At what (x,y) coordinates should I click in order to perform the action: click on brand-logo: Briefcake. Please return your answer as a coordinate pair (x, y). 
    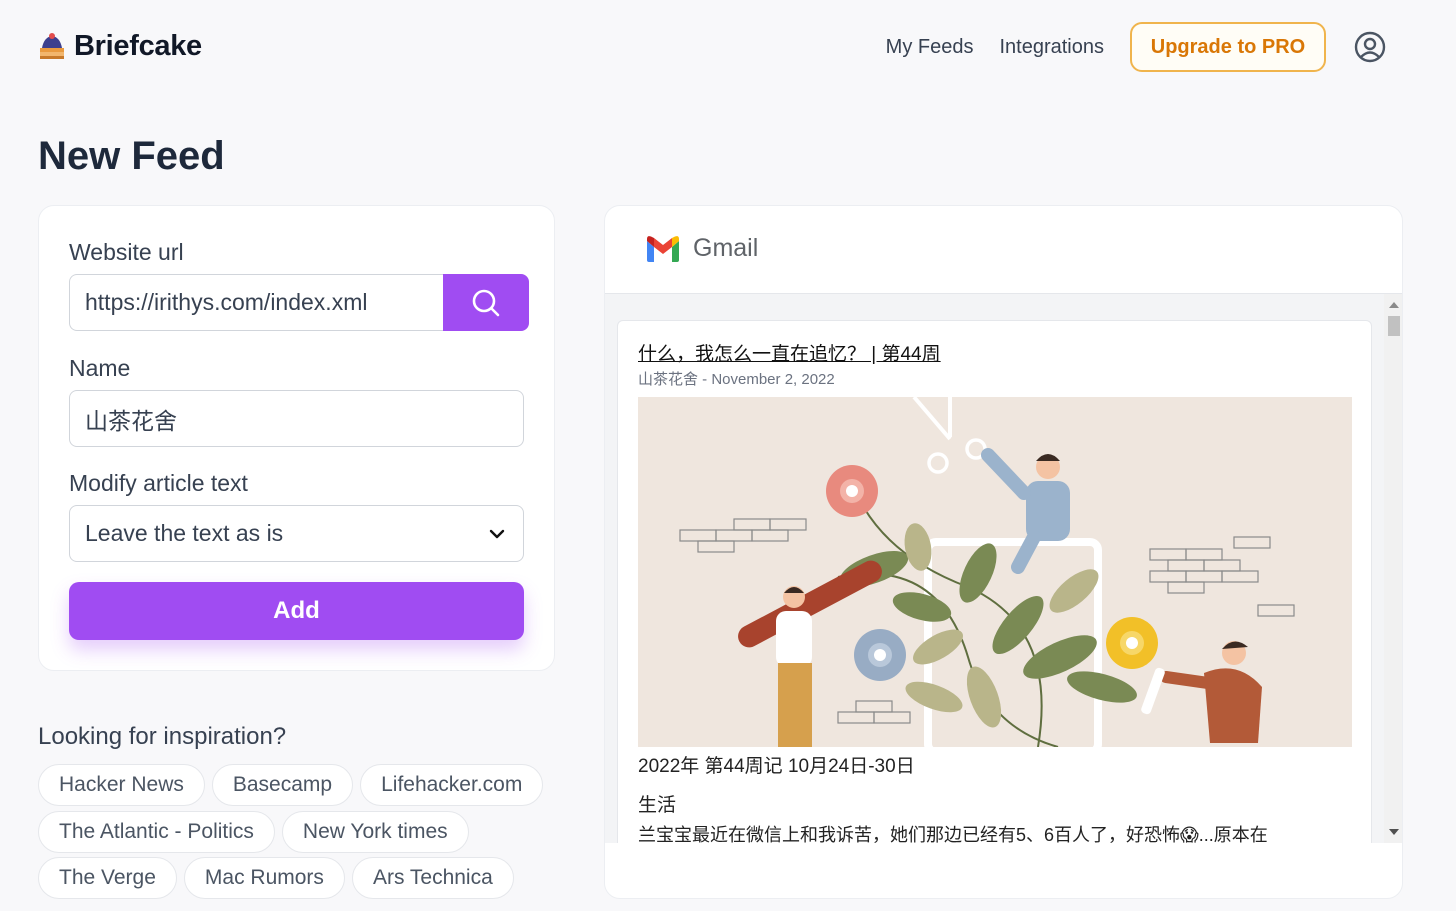
    Looking at the image, I should click on (120, 46).